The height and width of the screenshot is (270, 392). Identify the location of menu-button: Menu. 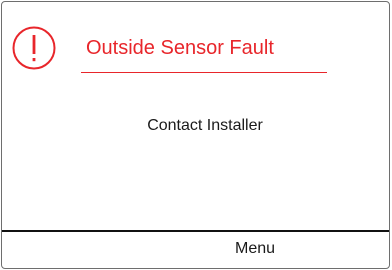
(195, 250).